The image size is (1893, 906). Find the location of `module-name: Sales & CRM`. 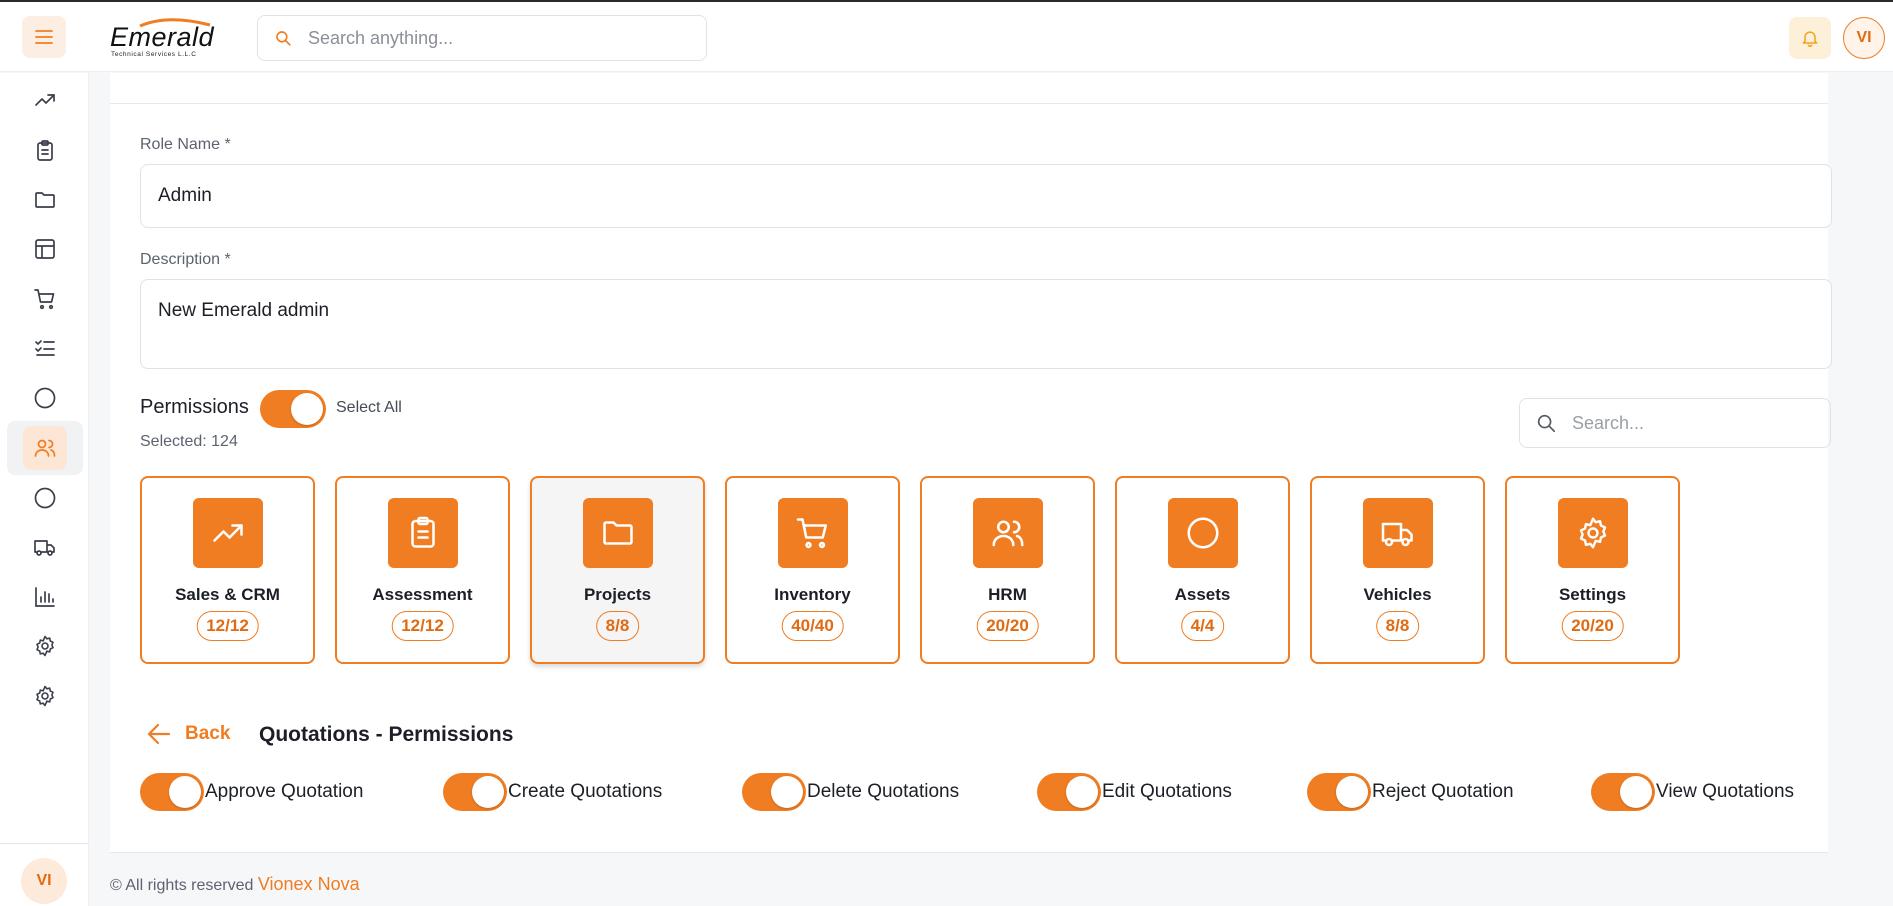

module-name: Sales & CRM is located at coordinates (227, 594).